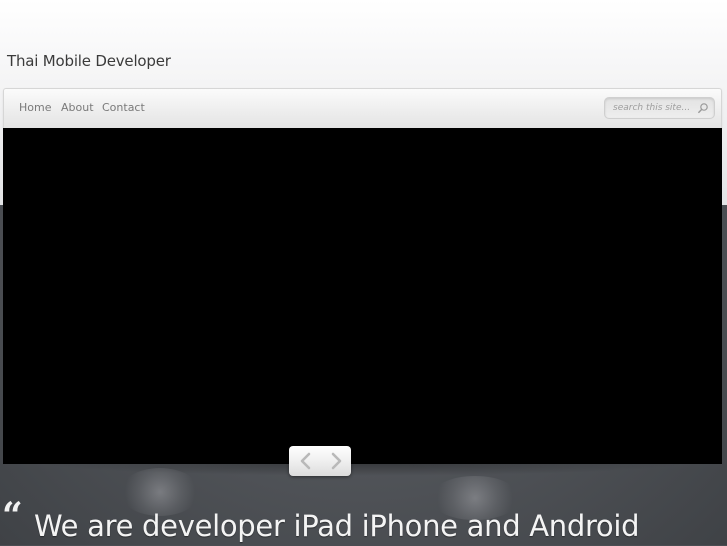  Describe the element at coordinates (123, 107) in the screenshot. I see `nav-contact-link: Contact` at that location.